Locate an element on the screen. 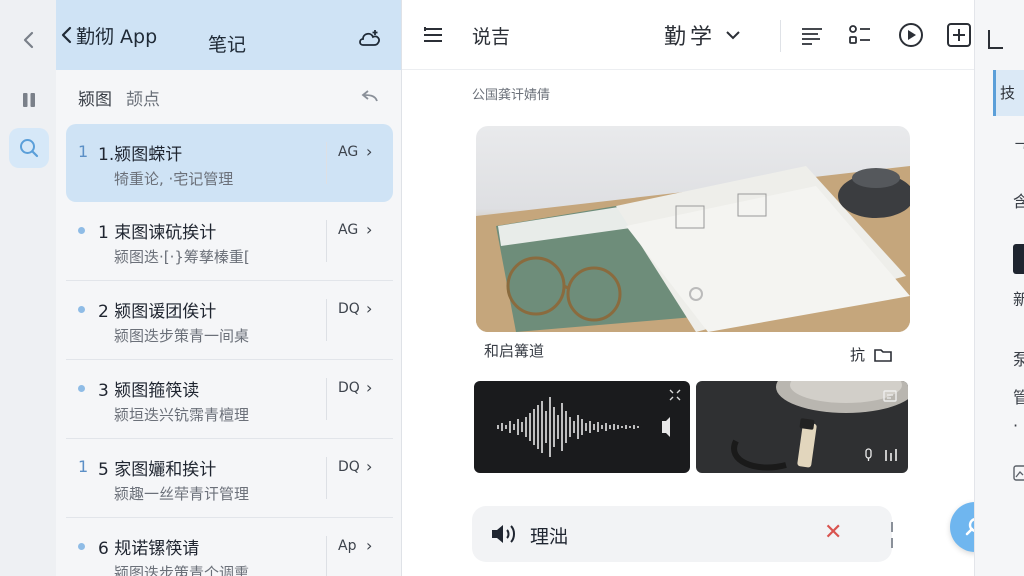 The image size is (1024, 576). item-title: 6 规诺镙筷请 is located at coordinates (149, 549).